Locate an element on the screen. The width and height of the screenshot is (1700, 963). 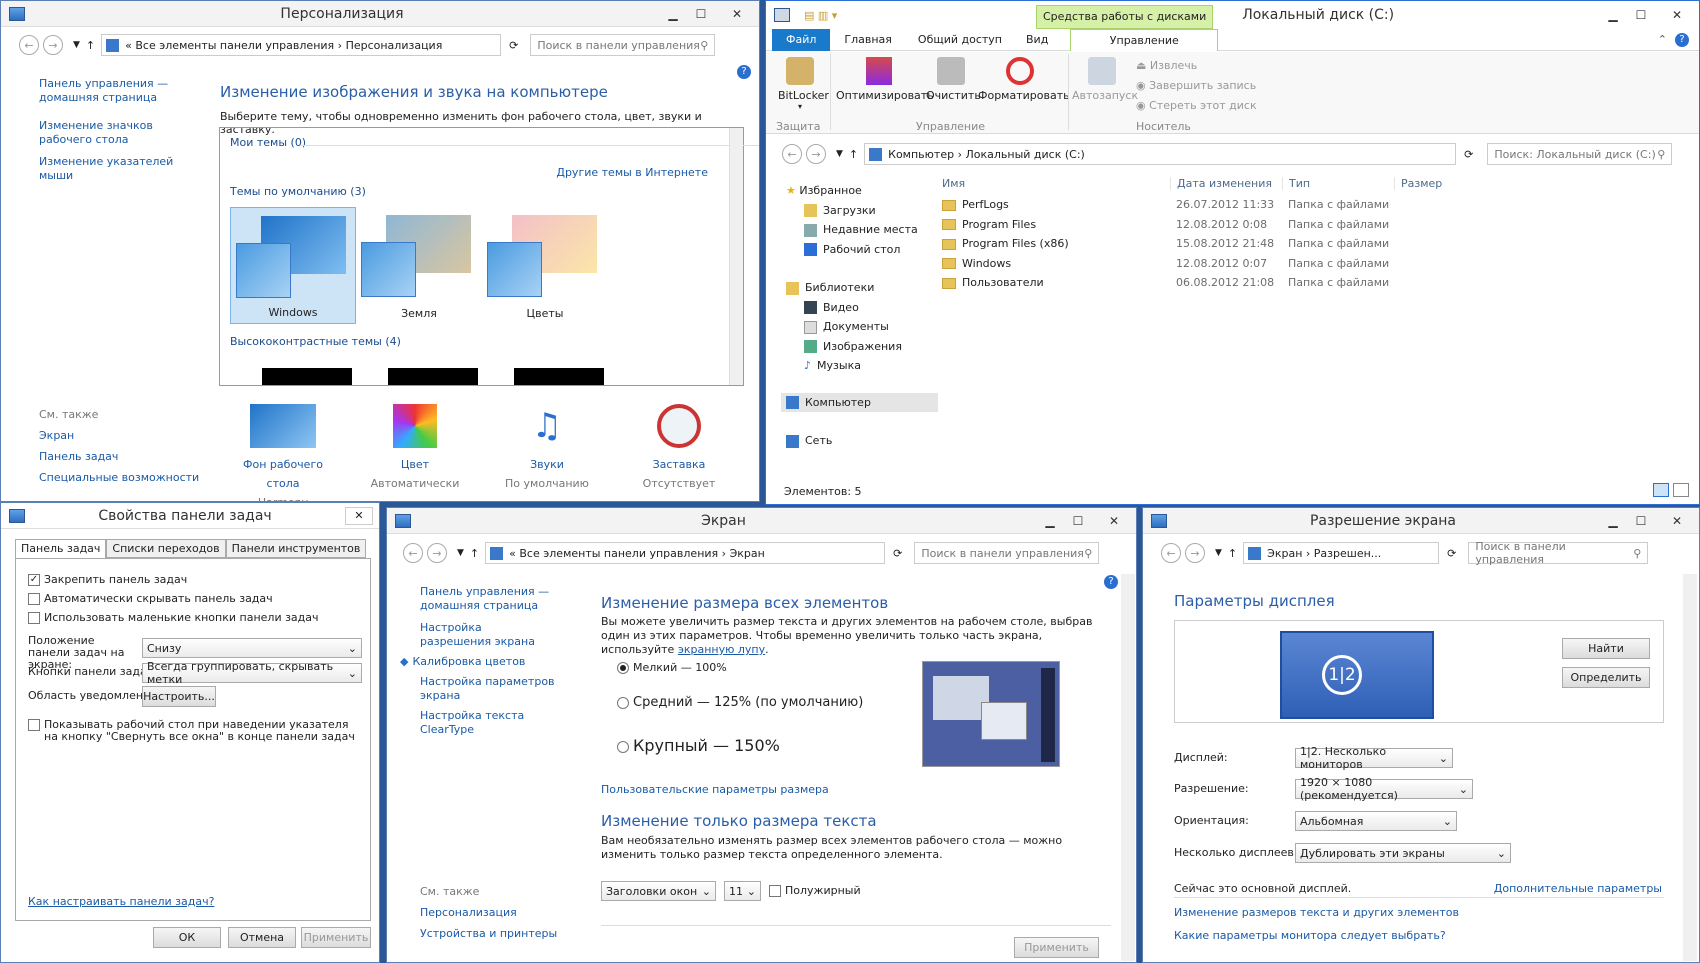
theme-earth: Земля is located at coordinates (419, 265).